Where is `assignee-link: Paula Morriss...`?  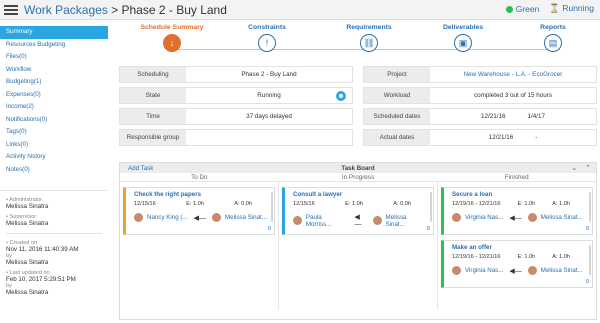
assignee-link: Paula Morriss... is located at coordinates (327, 221).